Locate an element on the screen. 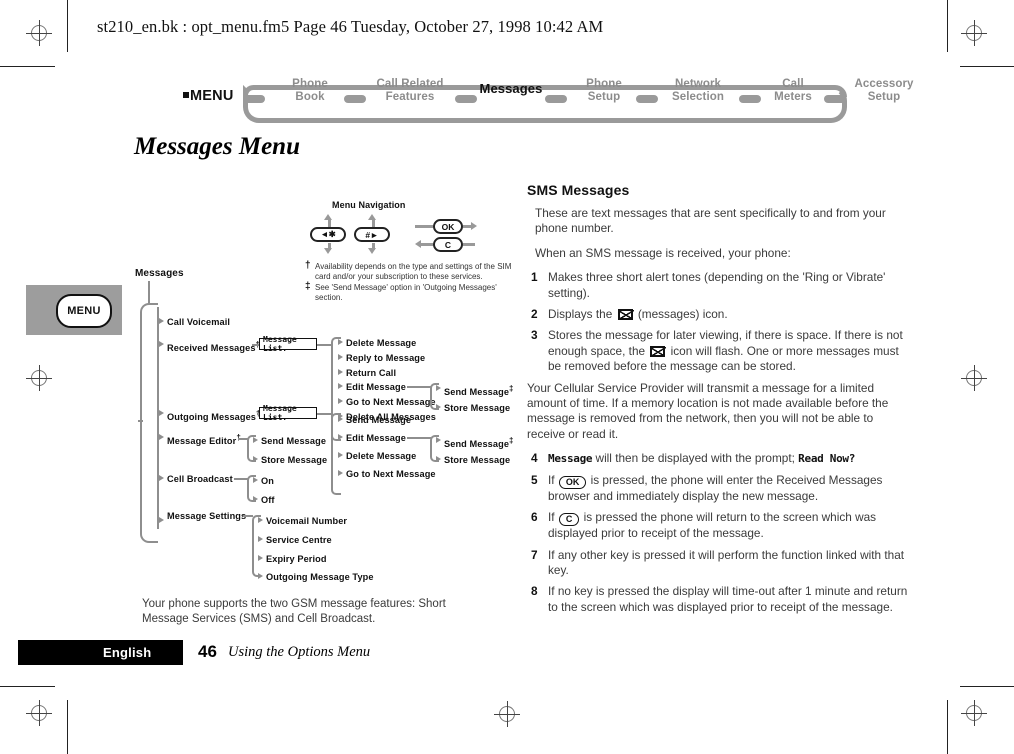 The height and width of the screenshot is (754, 1014). crop-mark-top-left-vertical is located at coordinates (67, 26).